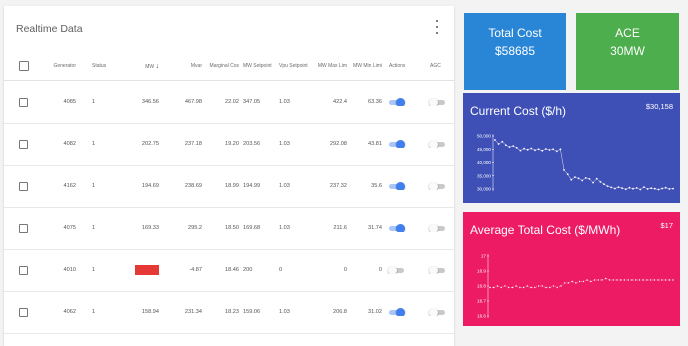 The height and width of the screenshot is (346, 688). Describe the element at coordinates (484, 189) in the screenshot. I see `current-cost-y-tick-label: 30,000` at that location.